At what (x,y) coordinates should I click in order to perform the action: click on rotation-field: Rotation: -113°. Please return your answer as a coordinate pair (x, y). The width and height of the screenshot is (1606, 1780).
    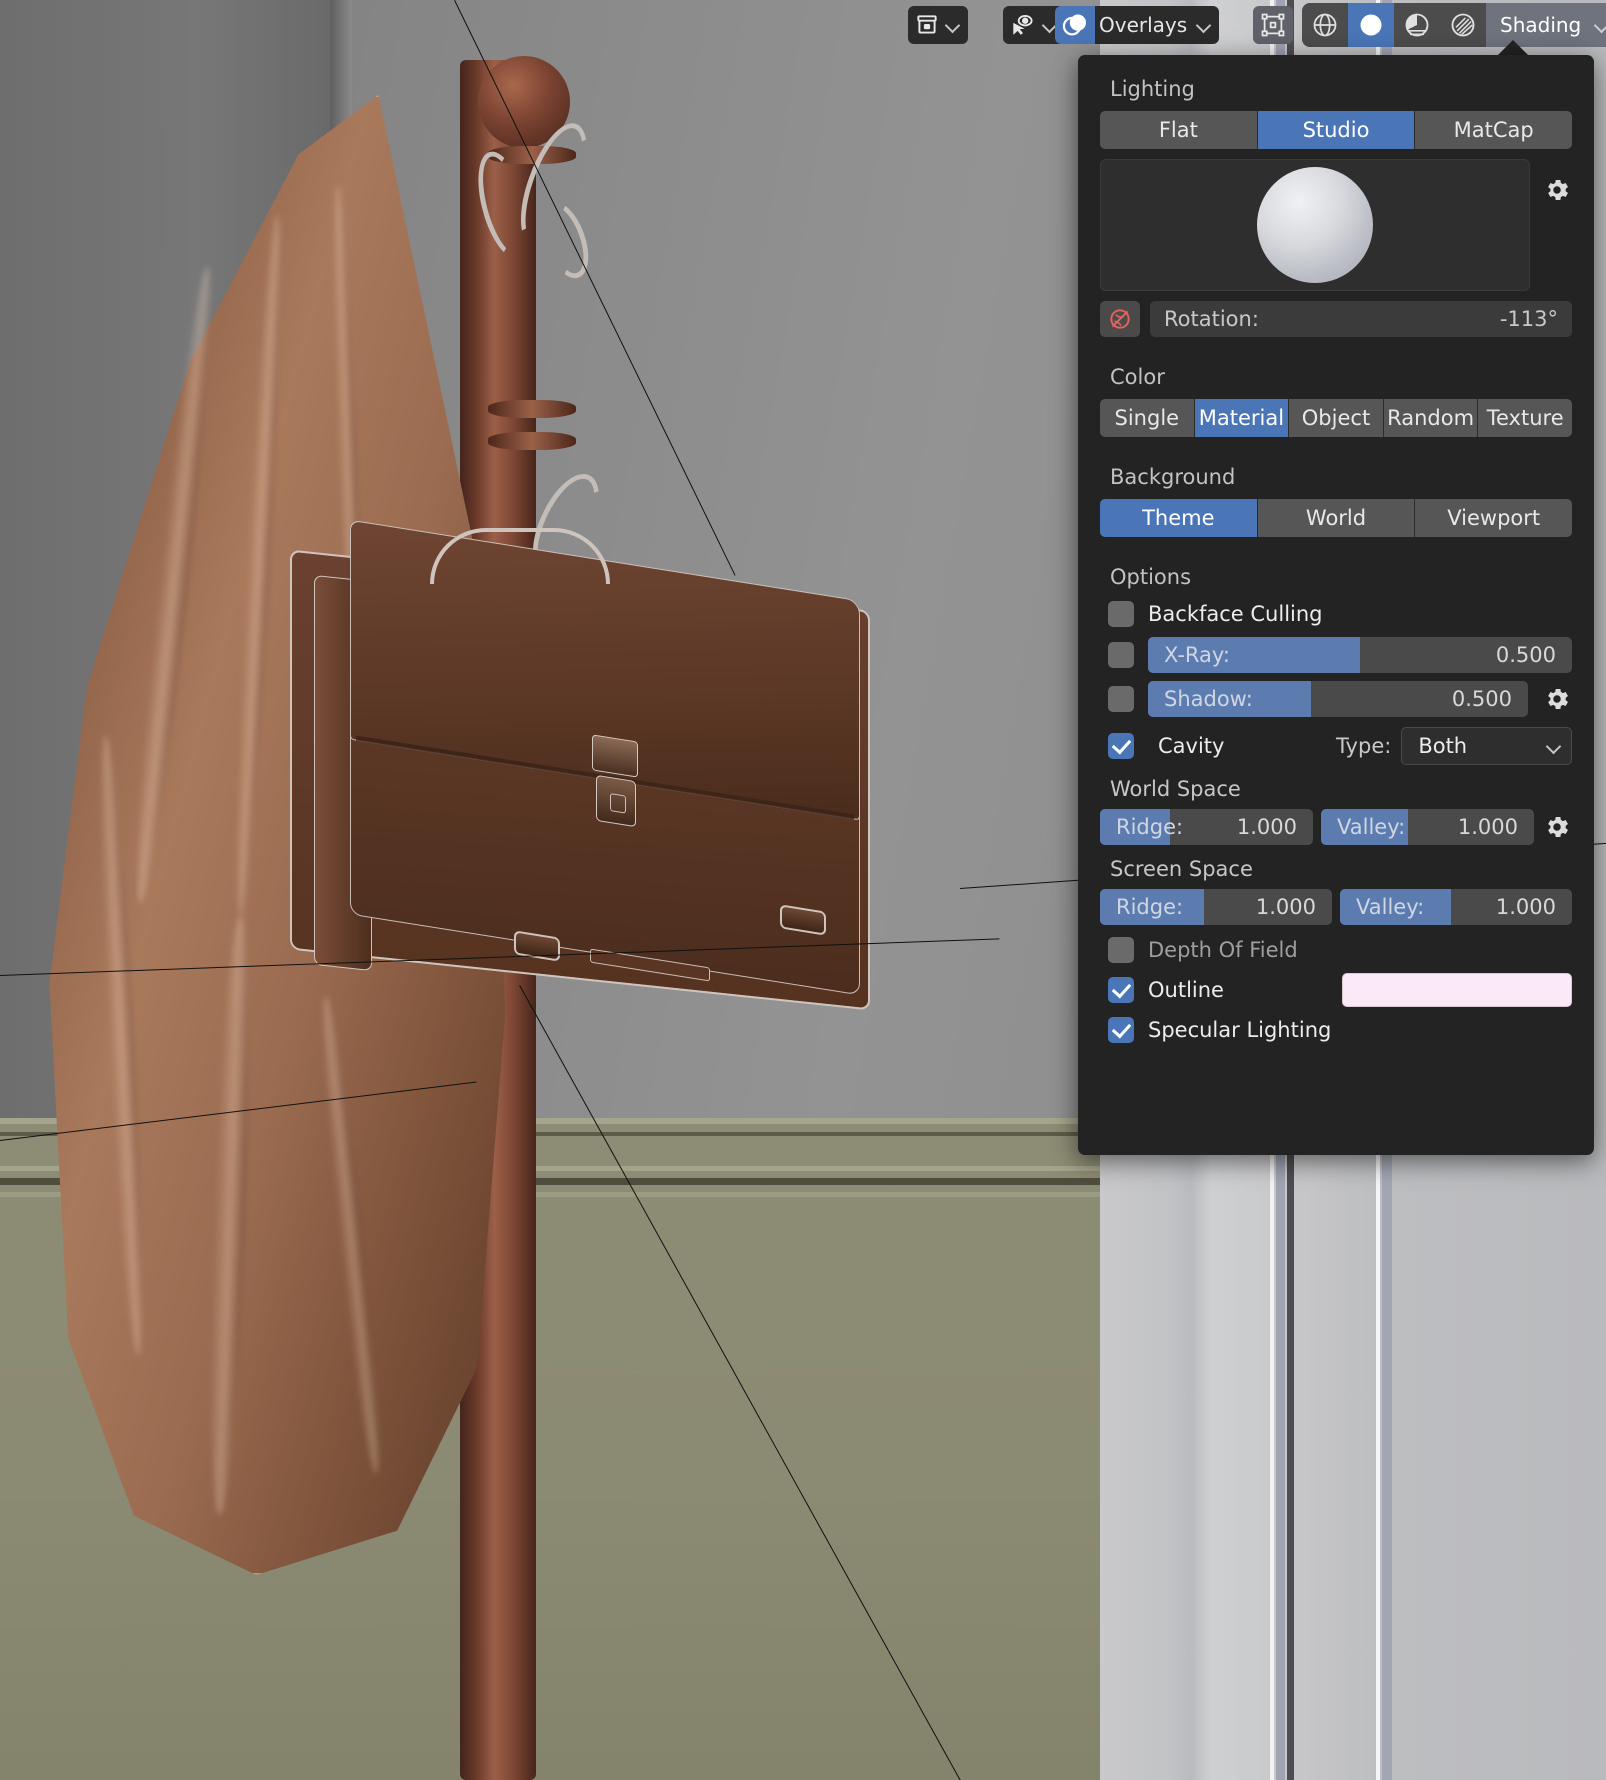
    Looking at the image, I should click on (1361, 319).